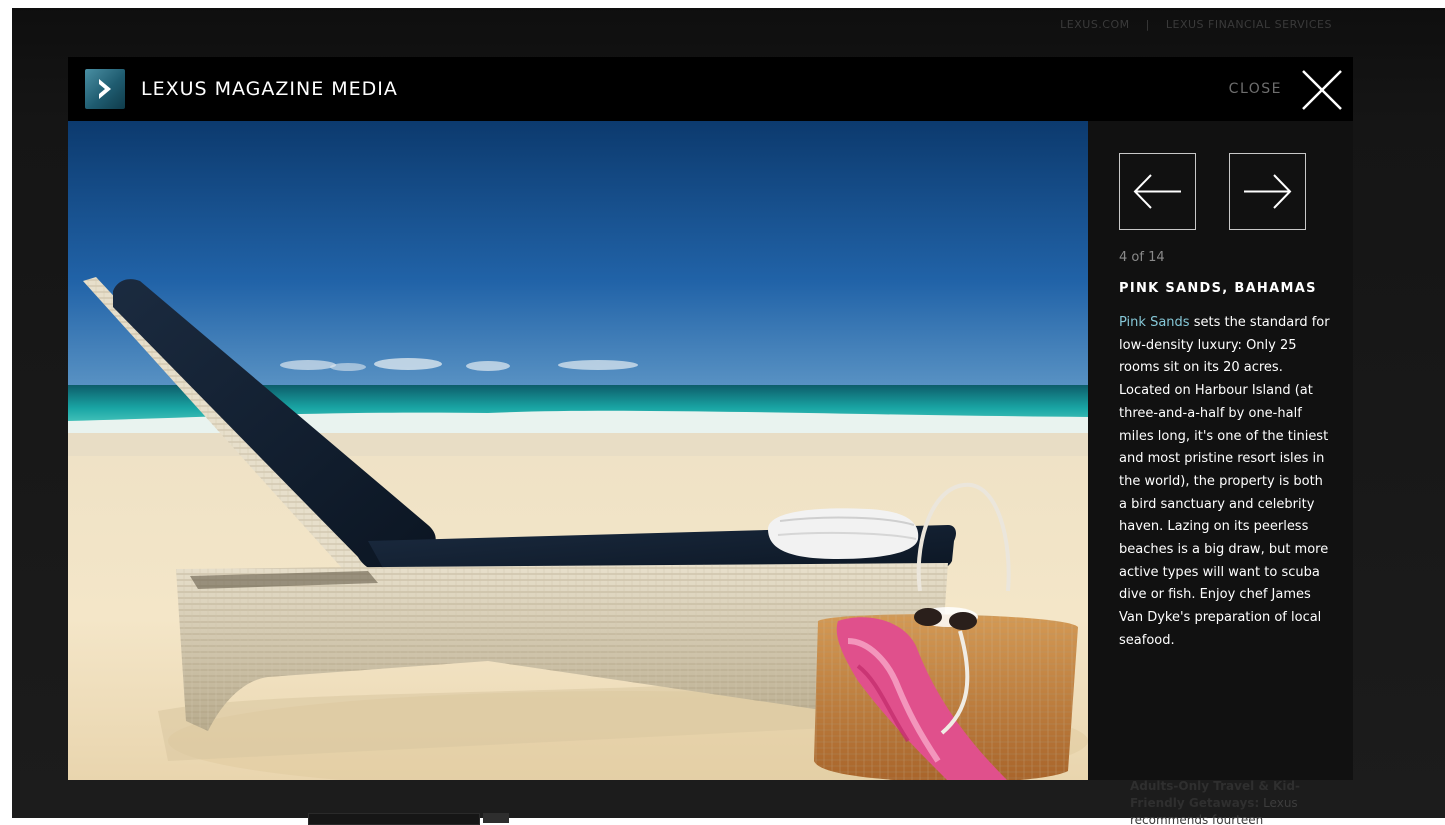  Describe the element at coordinates (394, 819) in the screenshot. I see `background-search-input` at that location.